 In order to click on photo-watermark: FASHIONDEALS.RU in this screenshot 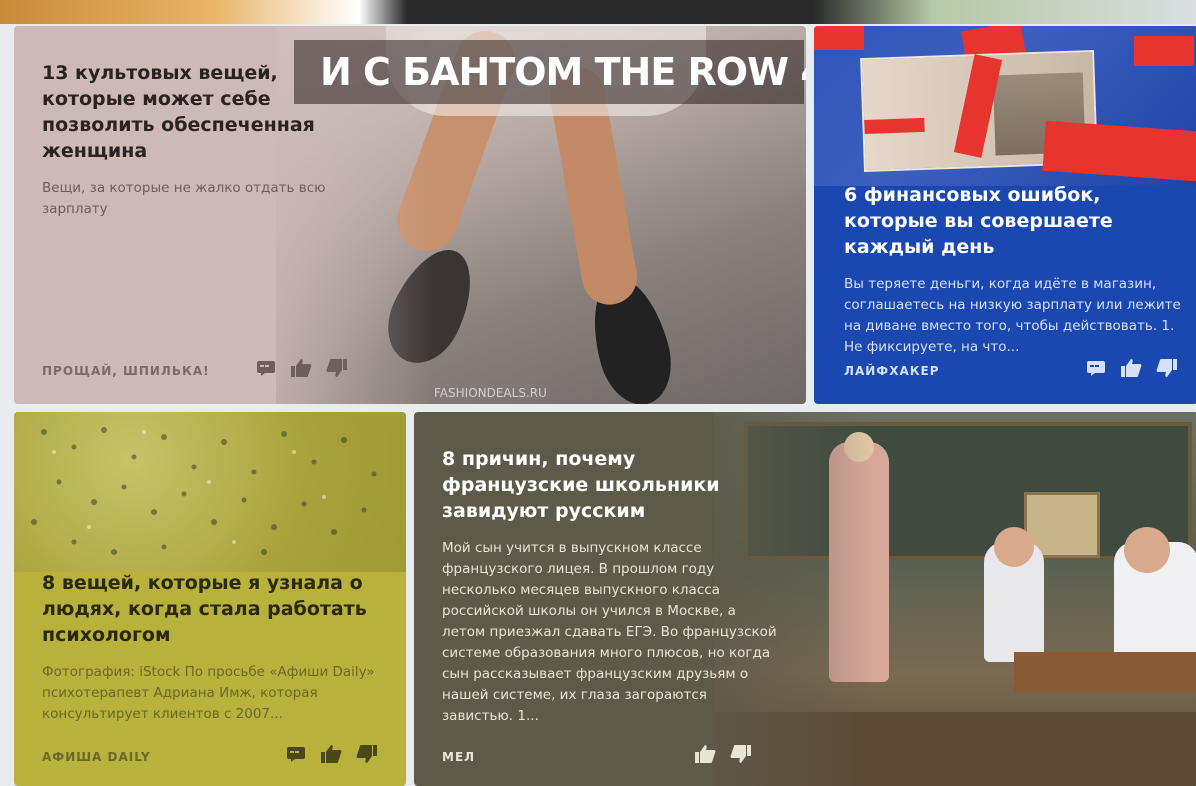, I will do `click(490, 393)`.